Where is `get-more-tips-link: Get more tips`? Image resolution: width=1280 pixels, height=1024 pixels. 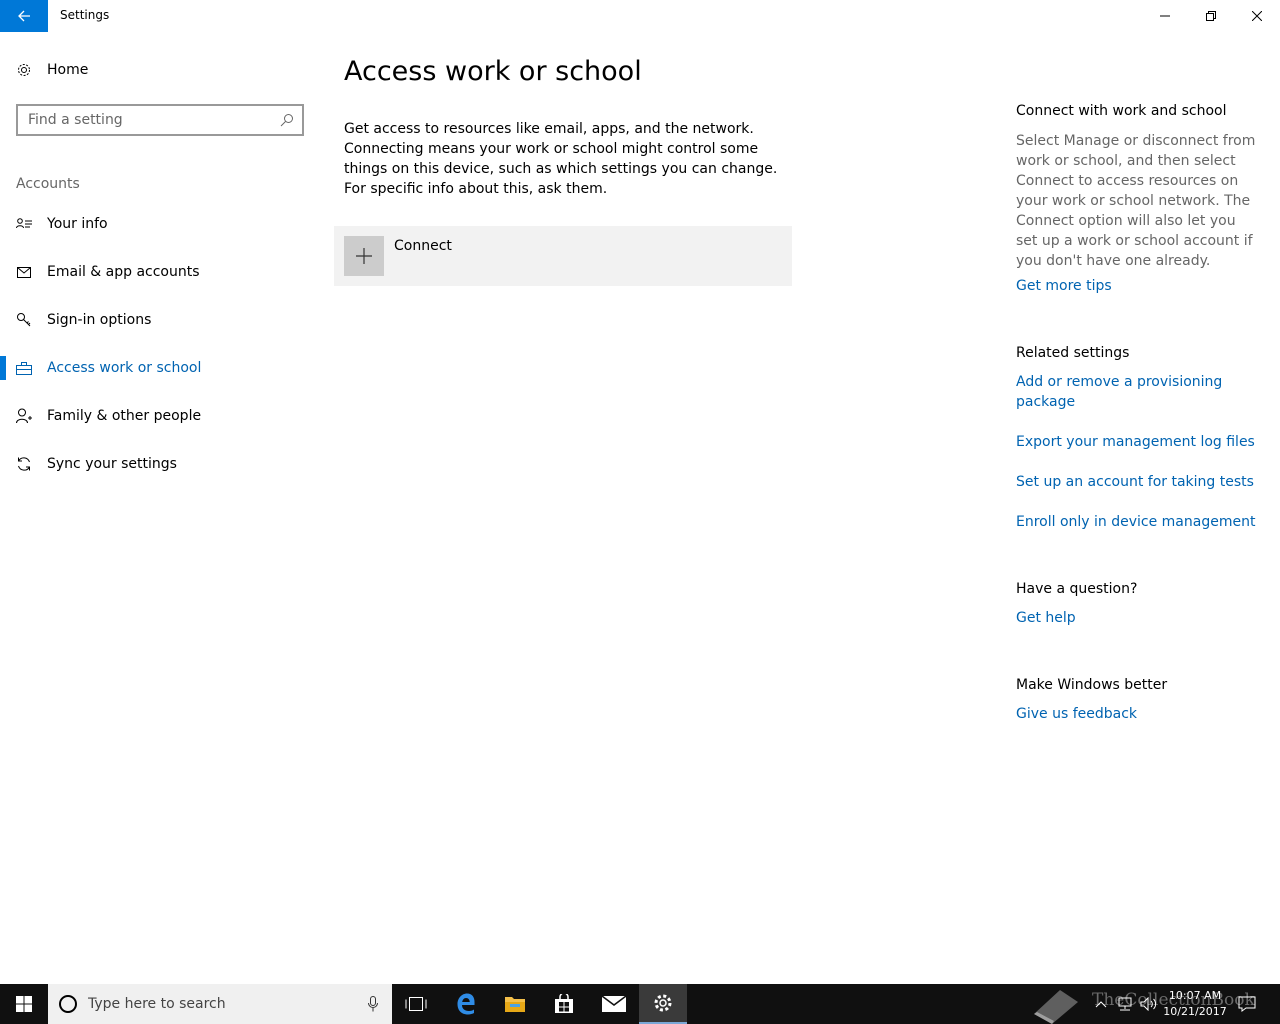
get-more-tips-link: Get more tips is located at coordinates (1064, 286).